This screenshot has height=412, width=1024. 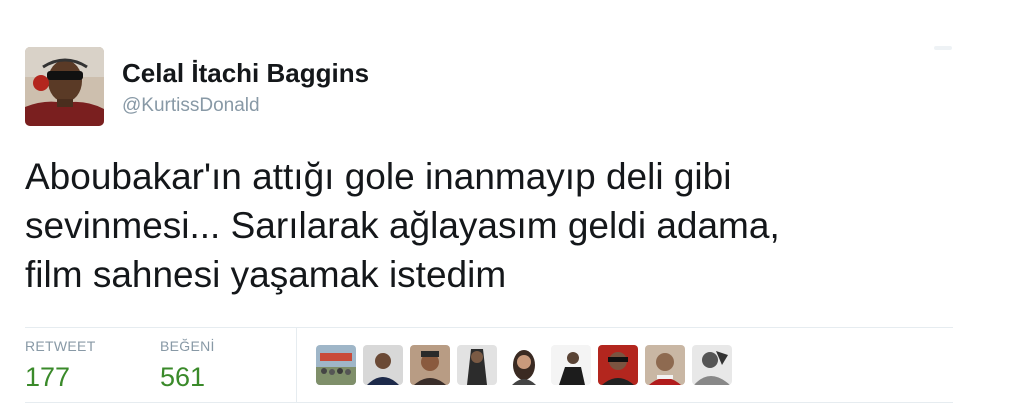 What do you see at coordinates (191, 106) in the screenshot?
I see `author-handle: @KurtissDonald` at bounding box center [191, 106].